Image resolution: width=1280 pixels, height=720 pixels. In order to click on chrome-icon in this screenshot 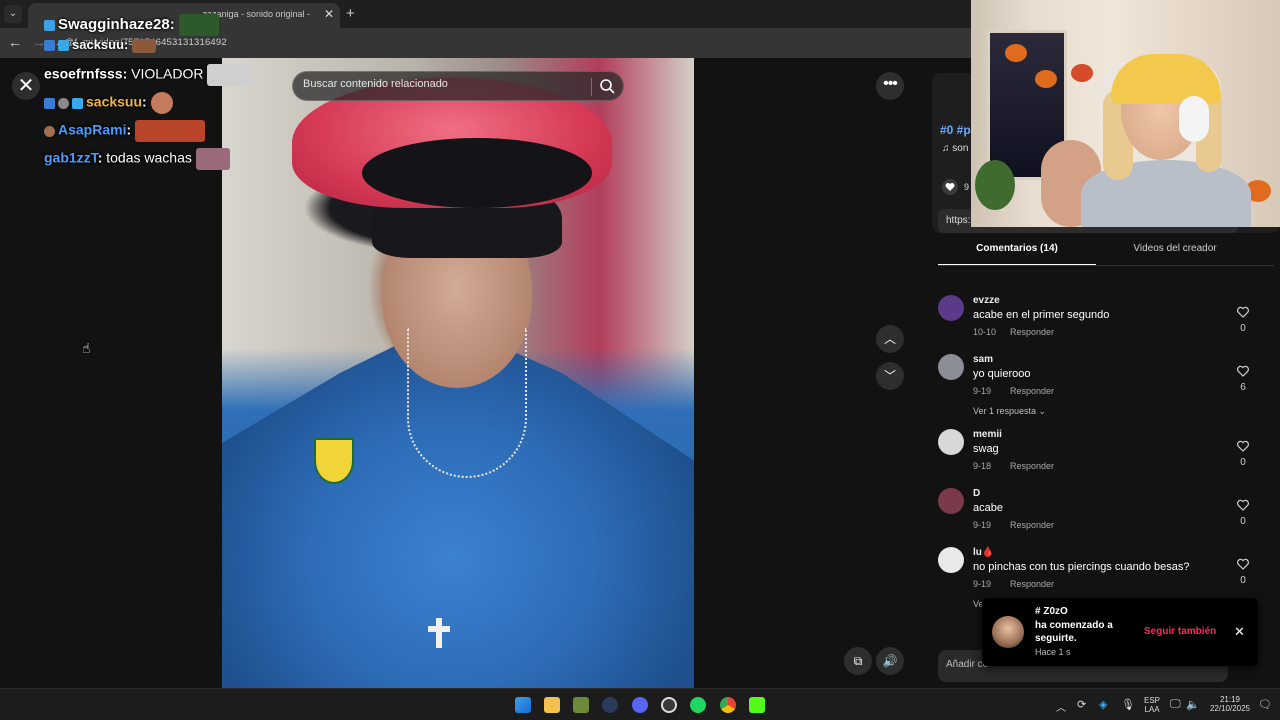, I will do `click(728, 705)`.